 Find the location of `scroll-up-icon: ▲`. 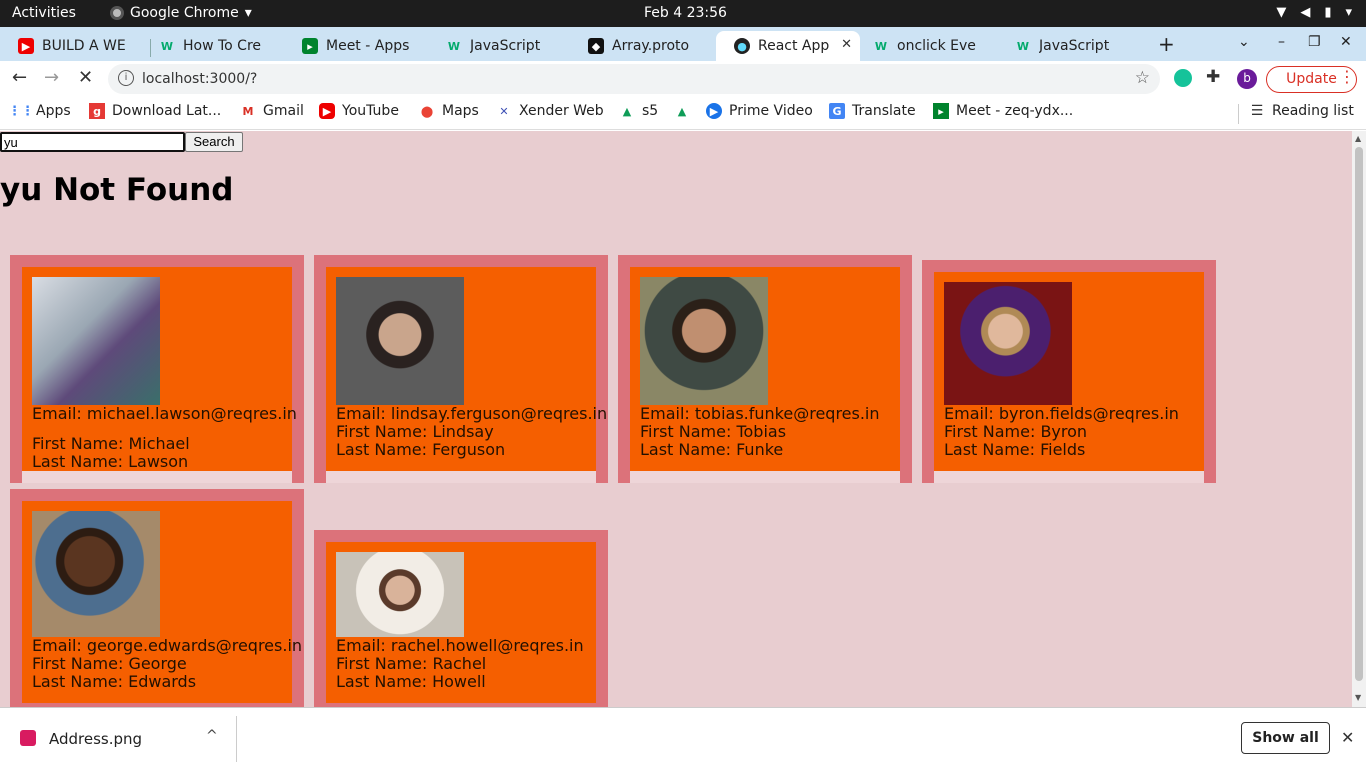

scroll-up-icon: ▲ is located at coordinates (1358, 138).